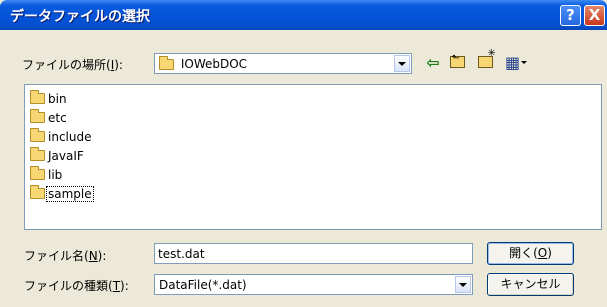 The width and height of the screenshot is (607, 307). Describe the element at coordinates (542, 253) in the screenshot. I see `open-label-key: O` at that location.